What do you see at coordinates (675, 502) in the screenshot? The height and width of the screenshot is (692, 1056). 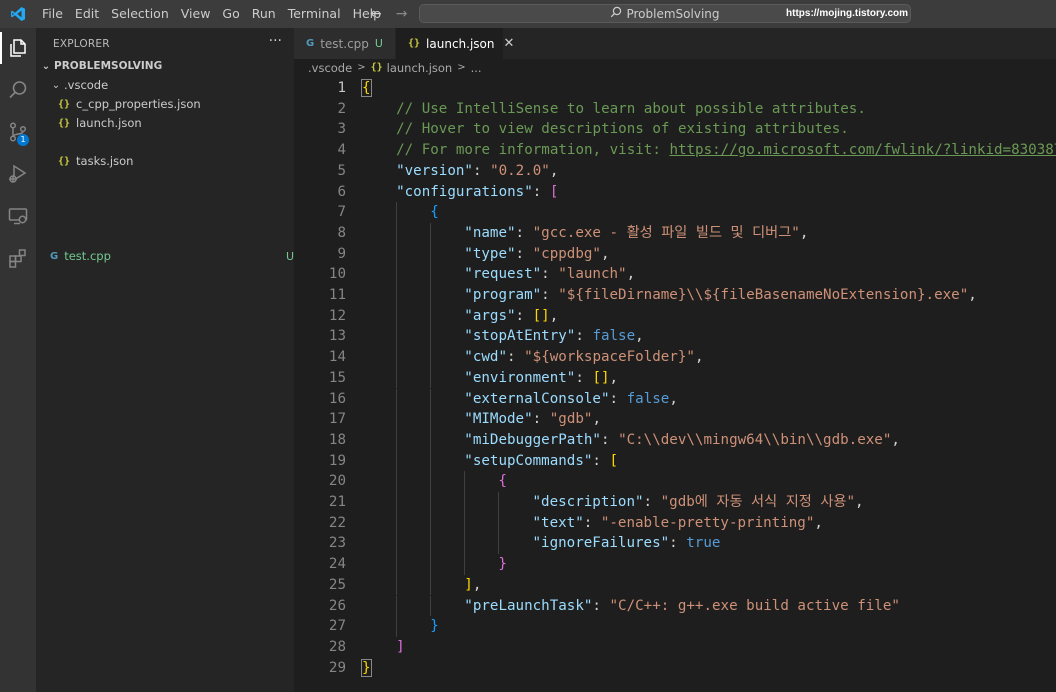 I see `code-line: 21 "description": "gdb에 자동 서식 지정 사용",` at bounding box center [675, 502].